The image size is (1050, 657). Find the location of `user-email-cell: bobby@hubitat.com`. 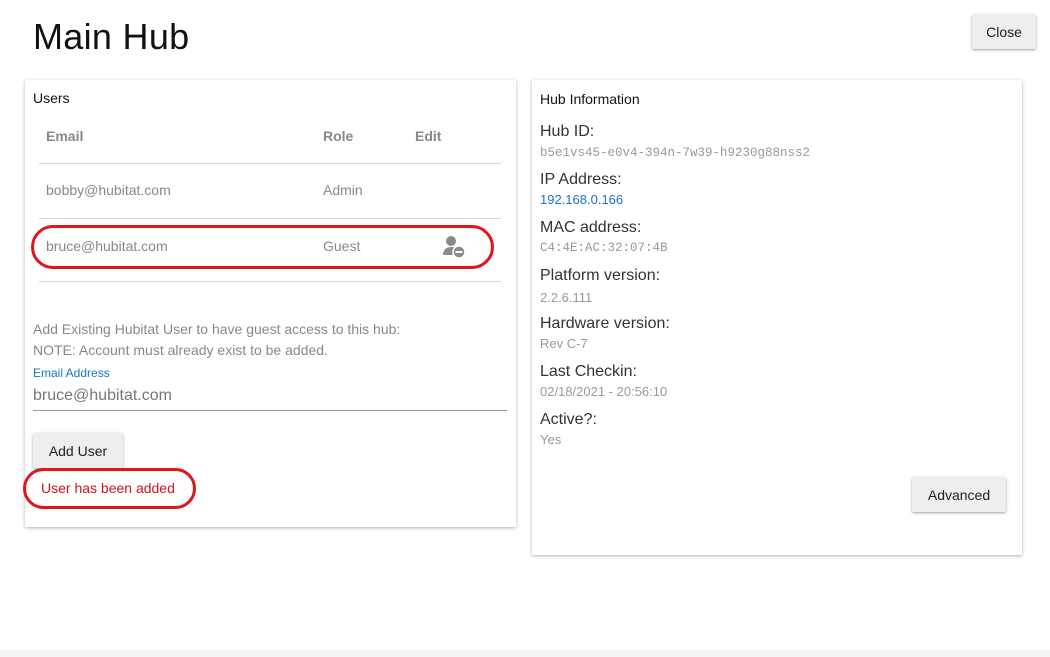

user-email-cell: bobby@hubitat.com is located at coordinates (108, 190).